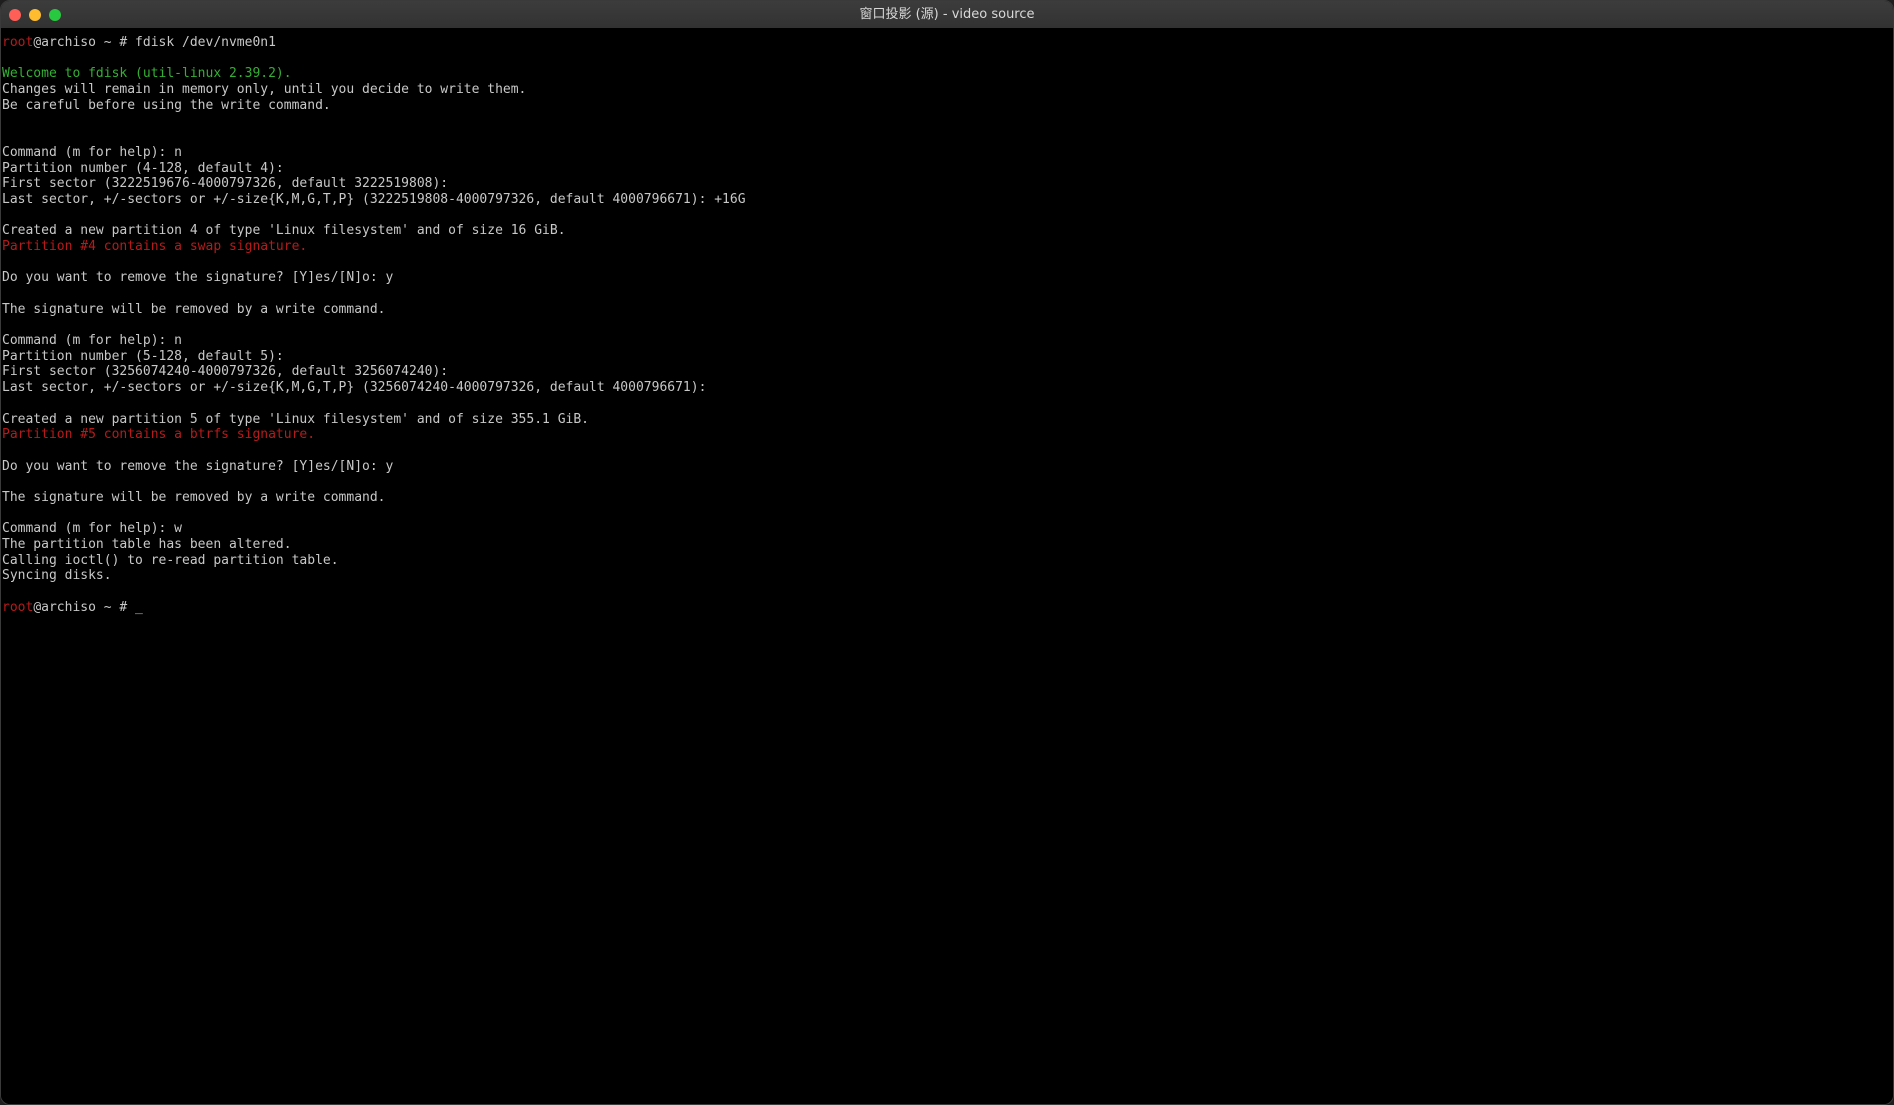  What do you see at coordinates (147, 74) in the screenshot?
I see `terminal-line: Welcome to fdisk (util-linux 2.39.2).` at bounding box center [147, 74].